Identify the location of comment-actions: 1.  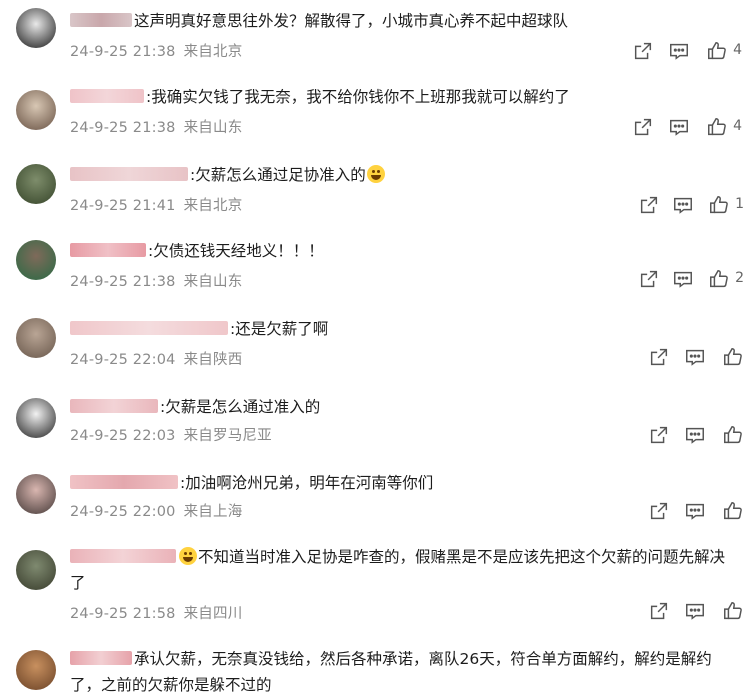
(685, 205).